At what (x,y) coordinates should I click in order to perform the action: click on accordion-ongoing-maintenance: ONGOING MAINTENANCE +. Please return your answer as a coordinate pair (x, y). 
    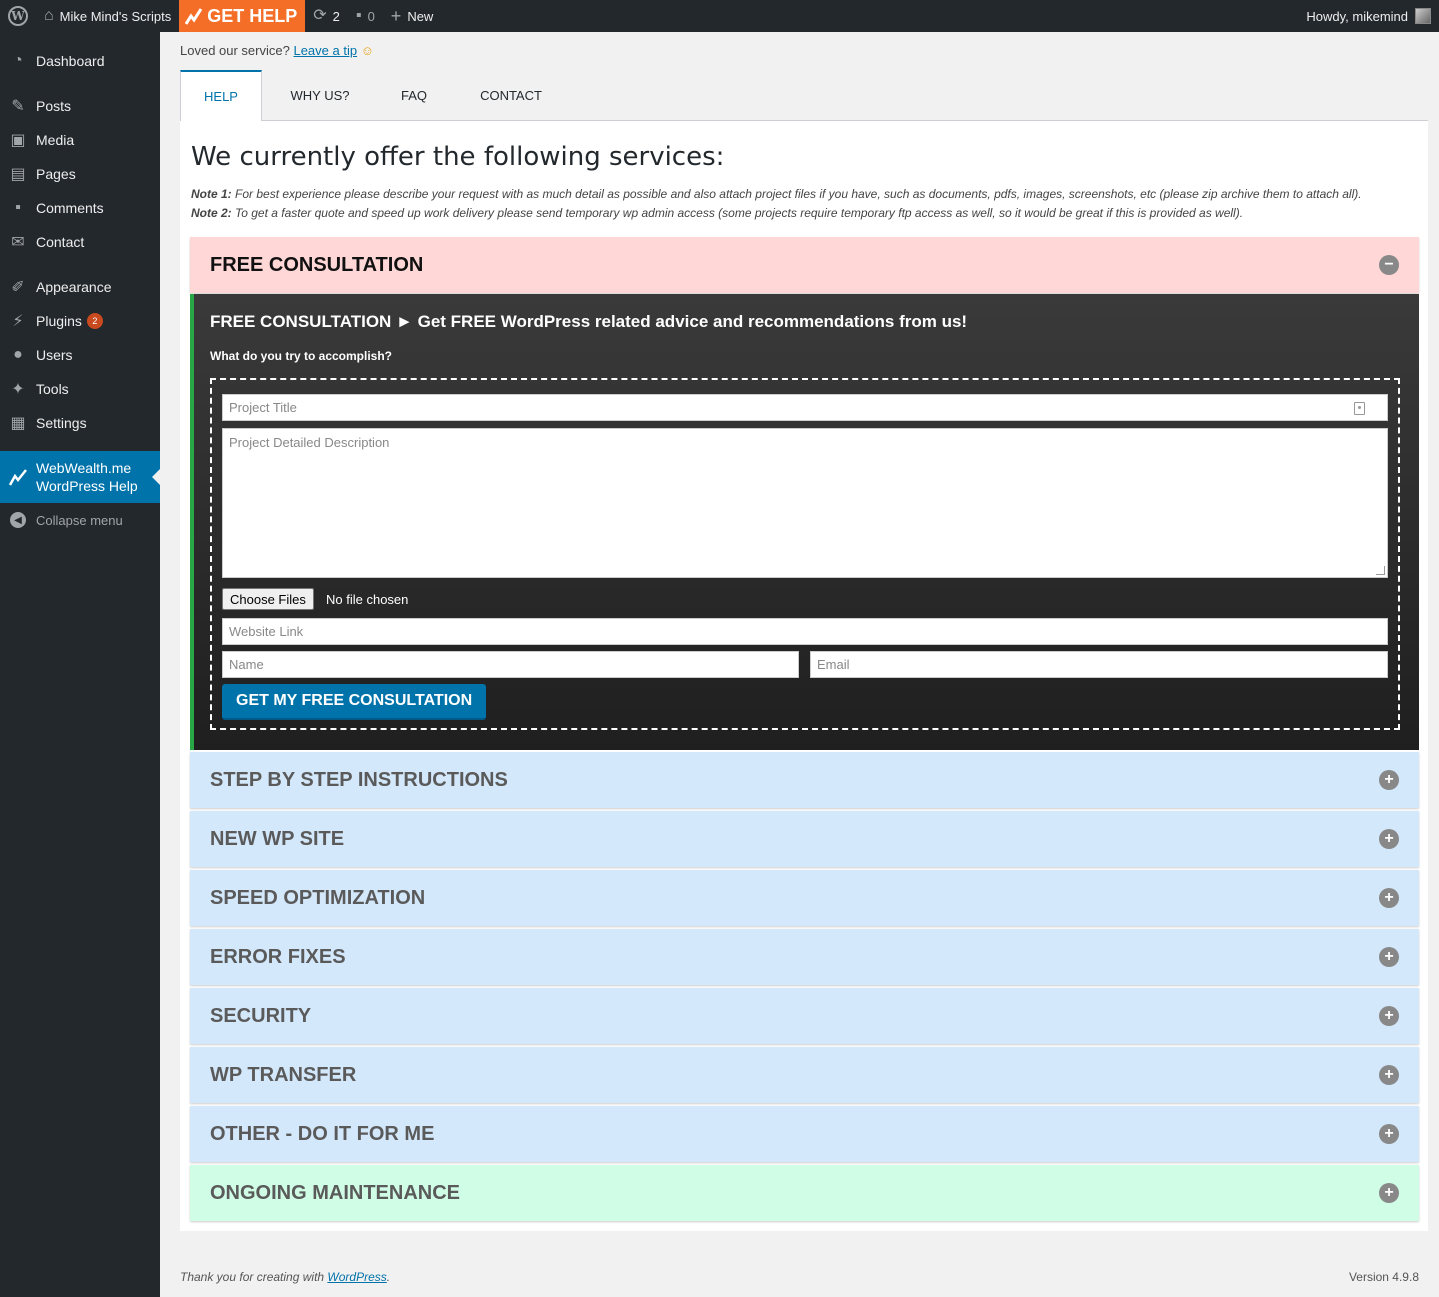
    Looking at the image, I should click on (804, 1193).